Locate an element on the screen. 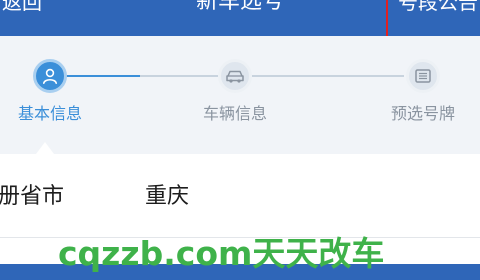  step-label: 预选号牌 is located at coordinates (422, 113).